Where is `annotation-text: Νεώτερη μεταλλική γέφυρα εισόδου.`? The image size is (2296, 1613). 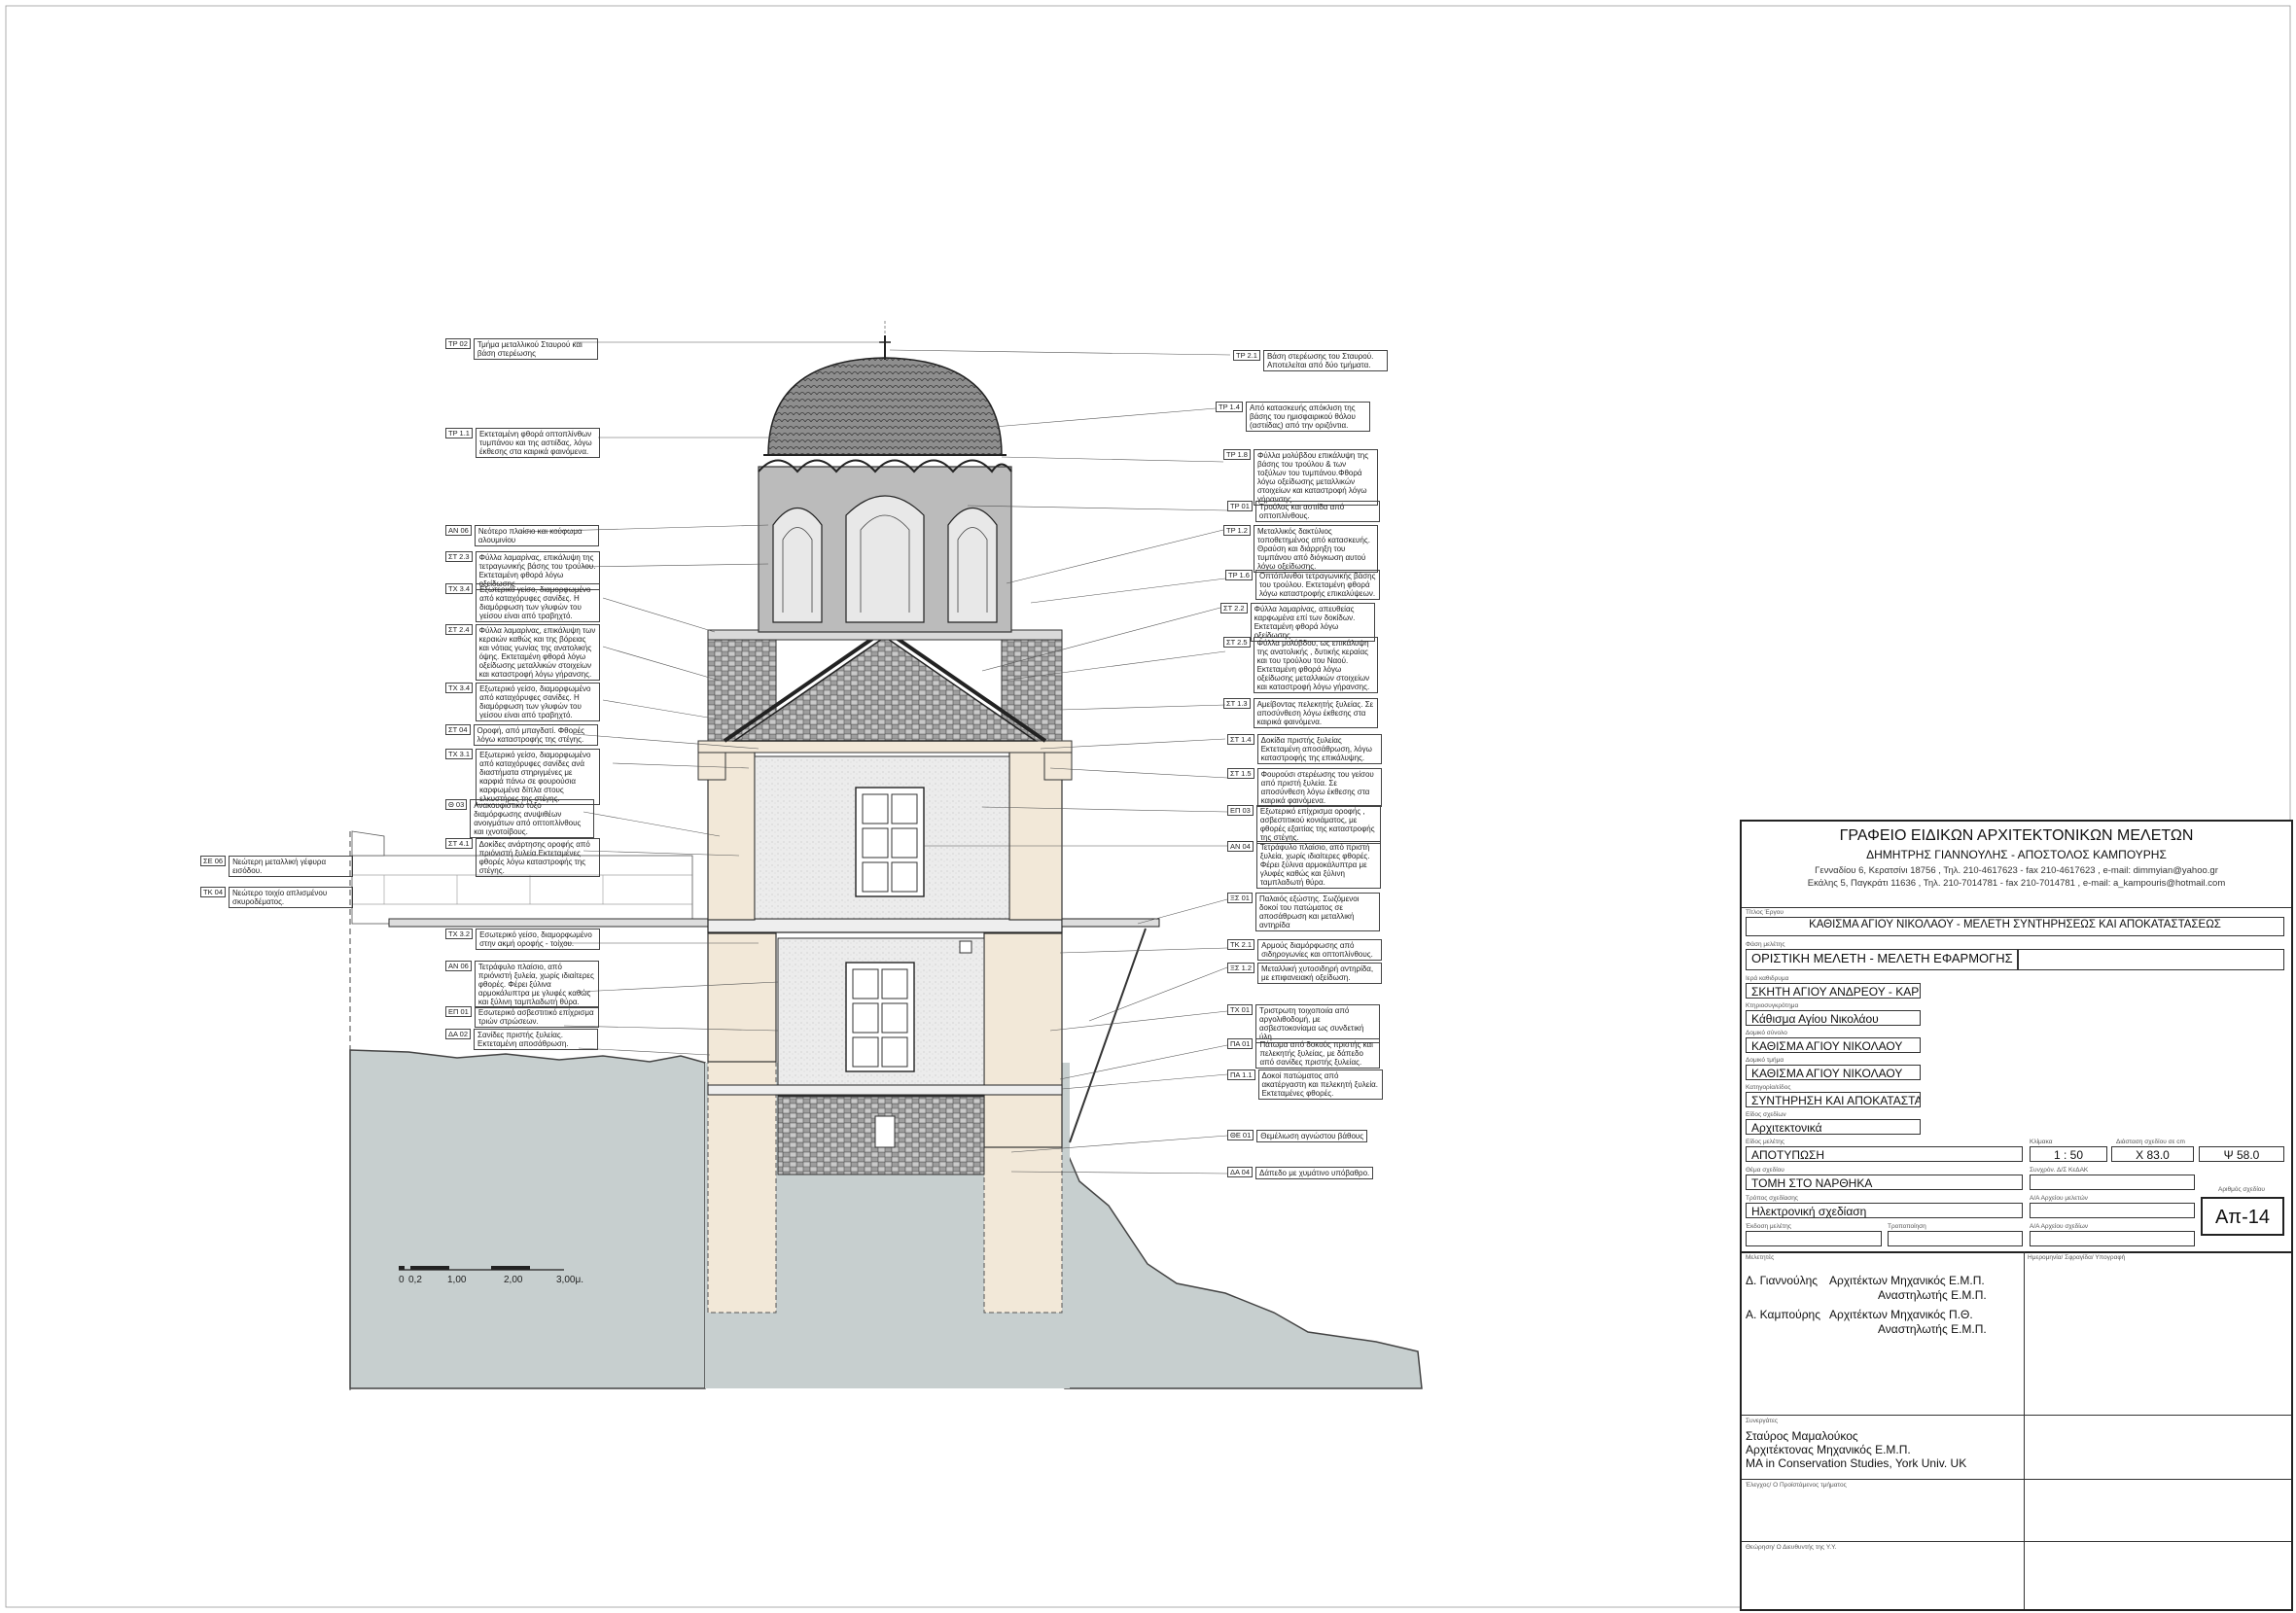 annotation-text: Νεώτερη μεταλλική γέφυρα εισόδου. is located at coordinates (292, 866).